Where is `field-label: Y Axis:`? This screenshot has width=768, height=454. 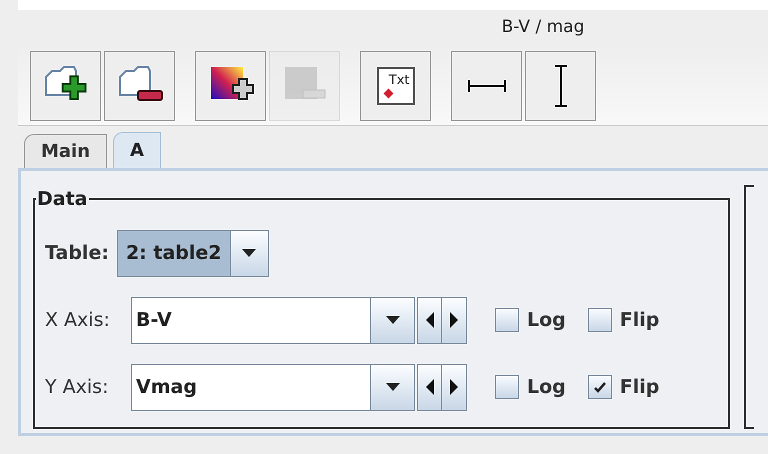
field-label: Y Axis: is located at coordinates (77, 387).